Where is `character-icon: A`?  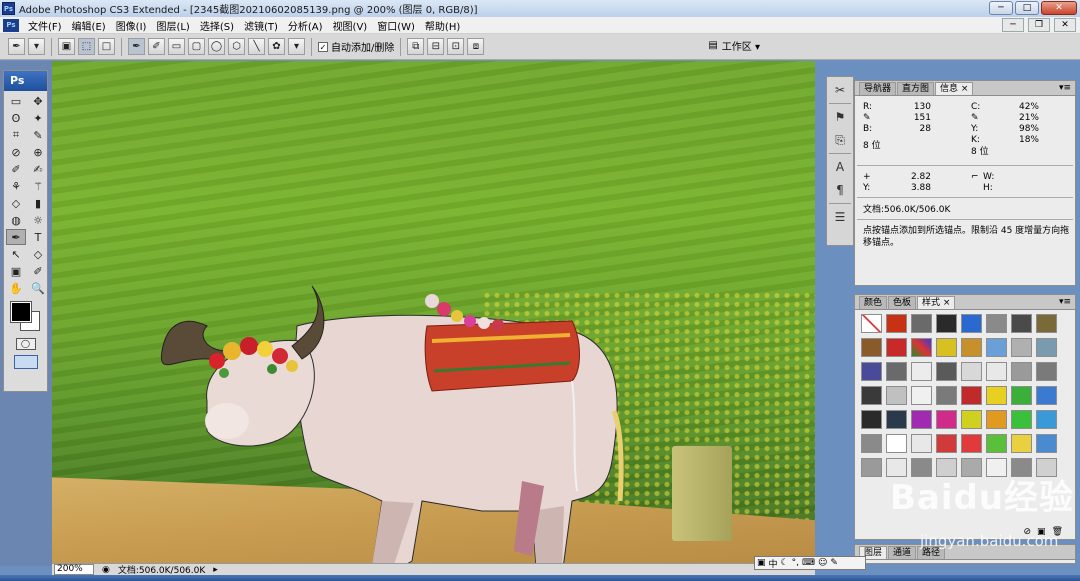
character-icon: A is located at coordinates (840, 167).